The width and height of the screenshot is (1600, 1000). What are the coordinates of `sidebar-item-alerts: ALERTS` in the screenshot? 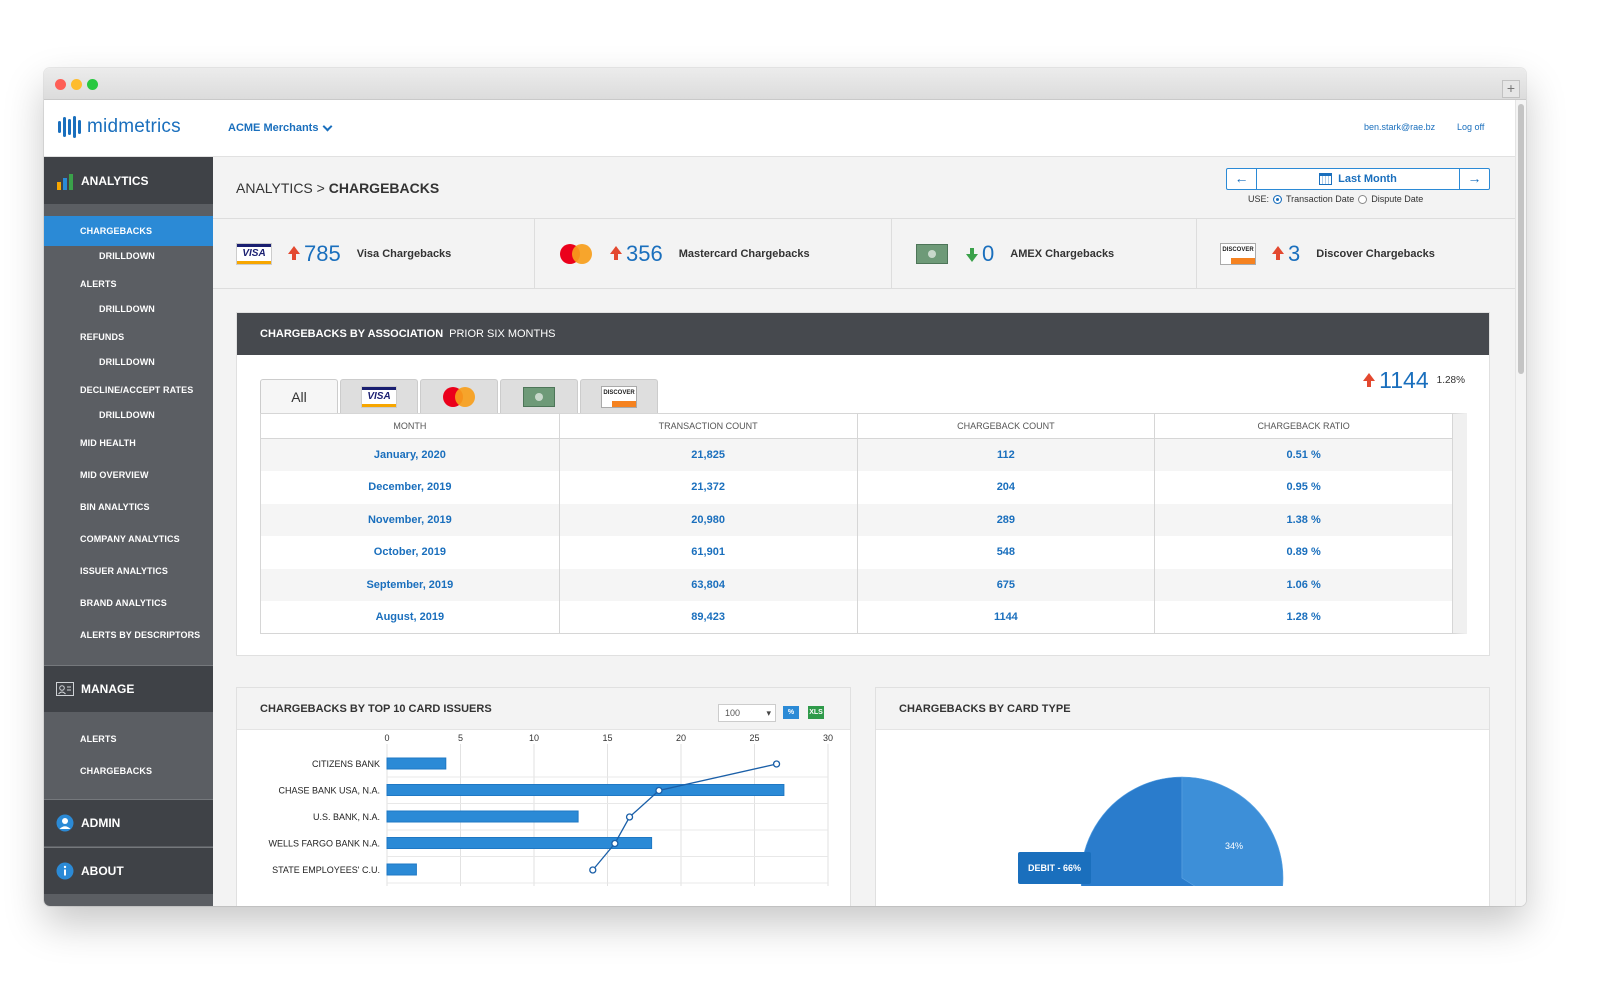 It's located at (128, 284).